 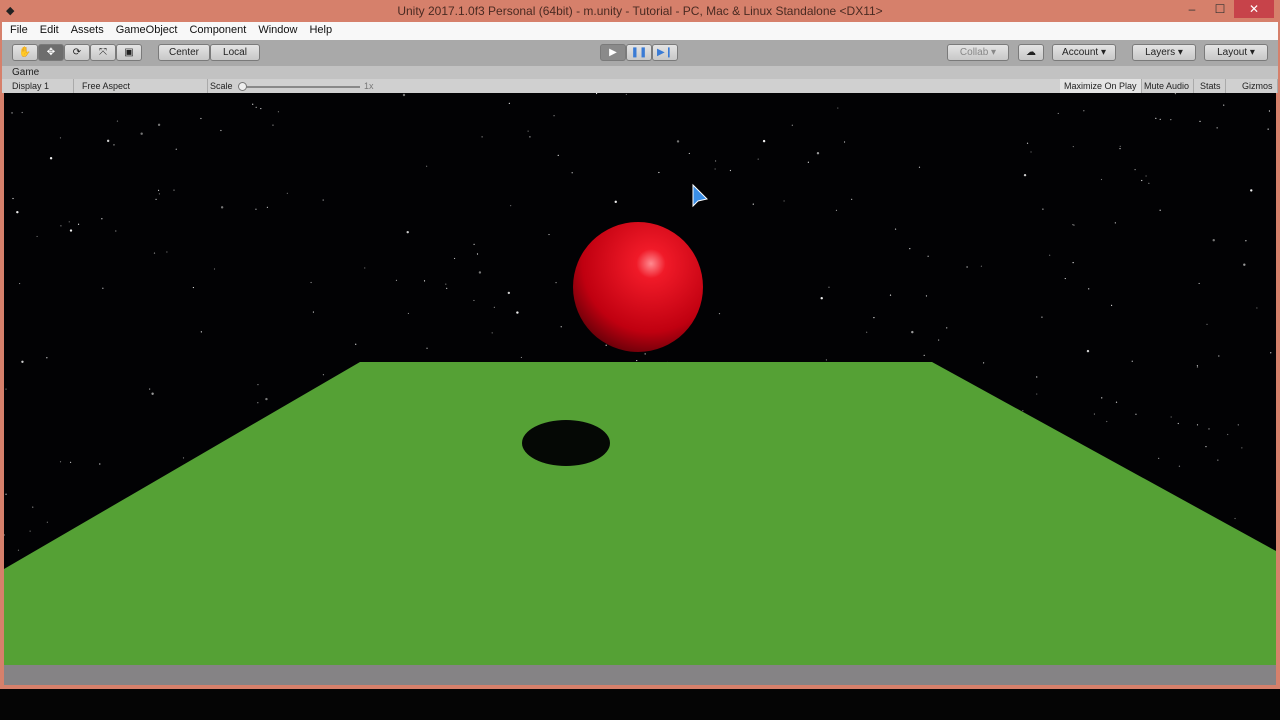 I want to click on cloud-icon: ☁, so click(x=1031, y=52).